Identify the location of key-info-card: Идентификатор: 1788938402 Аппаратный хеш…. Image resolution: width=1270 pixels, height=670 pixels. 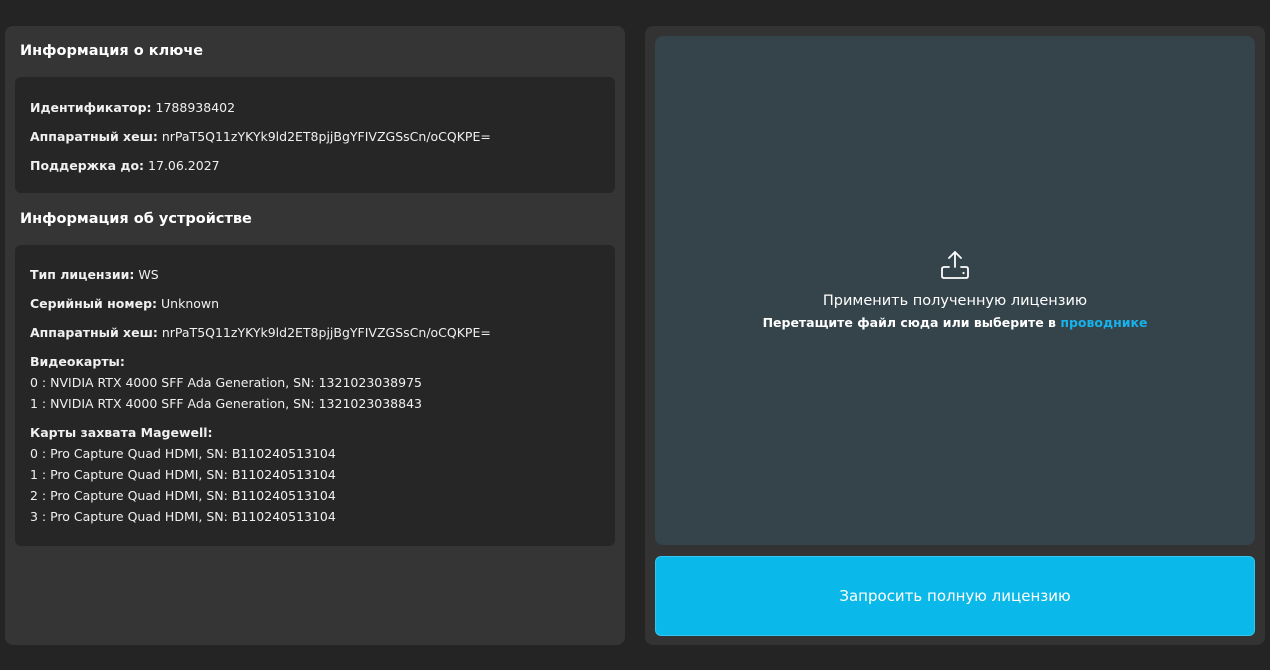
(315, 135).